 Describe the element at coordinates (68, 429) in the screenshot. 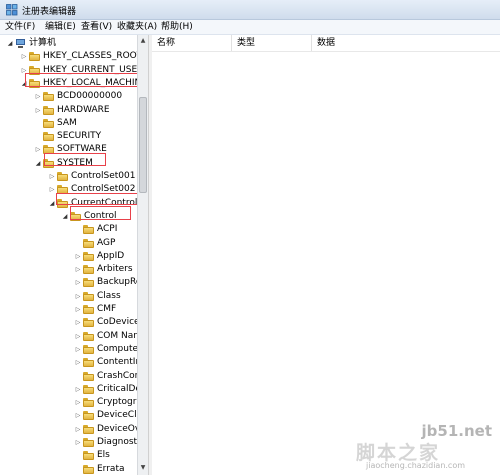

I see `tree-node-deviceove: ▷ DeviceOve` at that location.